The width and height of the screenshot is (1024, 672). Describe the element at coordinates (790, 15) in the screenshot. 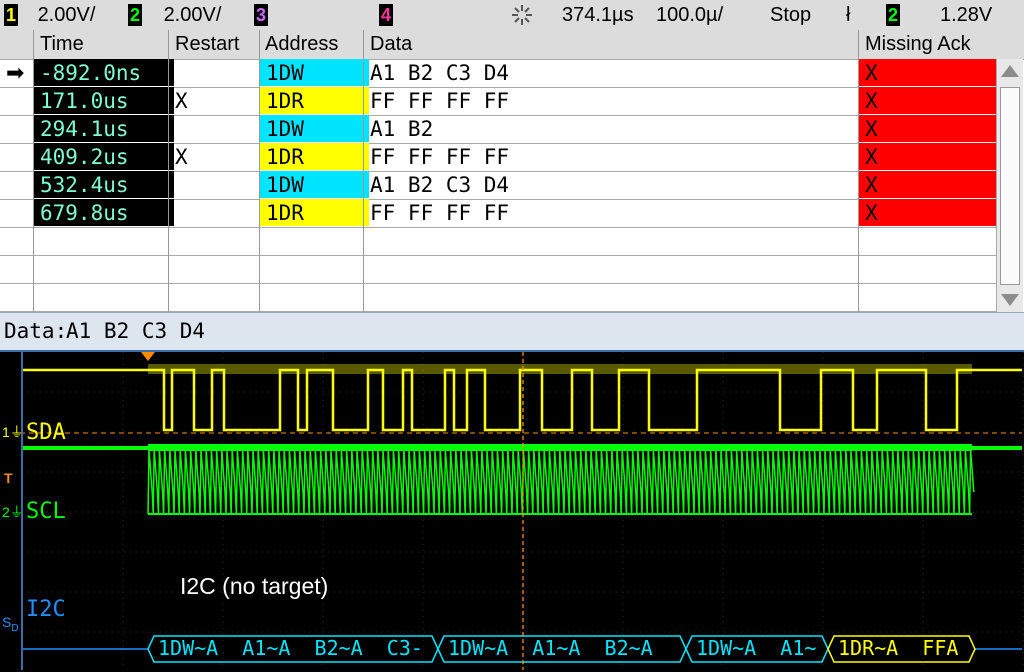

I see `run-state: Stop` at that location.